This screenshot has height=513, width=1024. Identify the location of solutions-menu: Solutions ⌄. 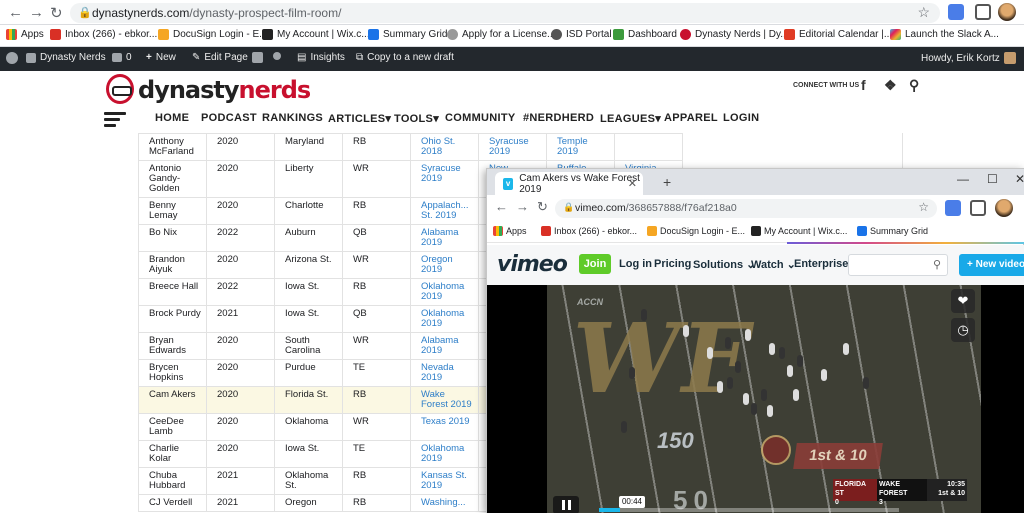
(724, 264).